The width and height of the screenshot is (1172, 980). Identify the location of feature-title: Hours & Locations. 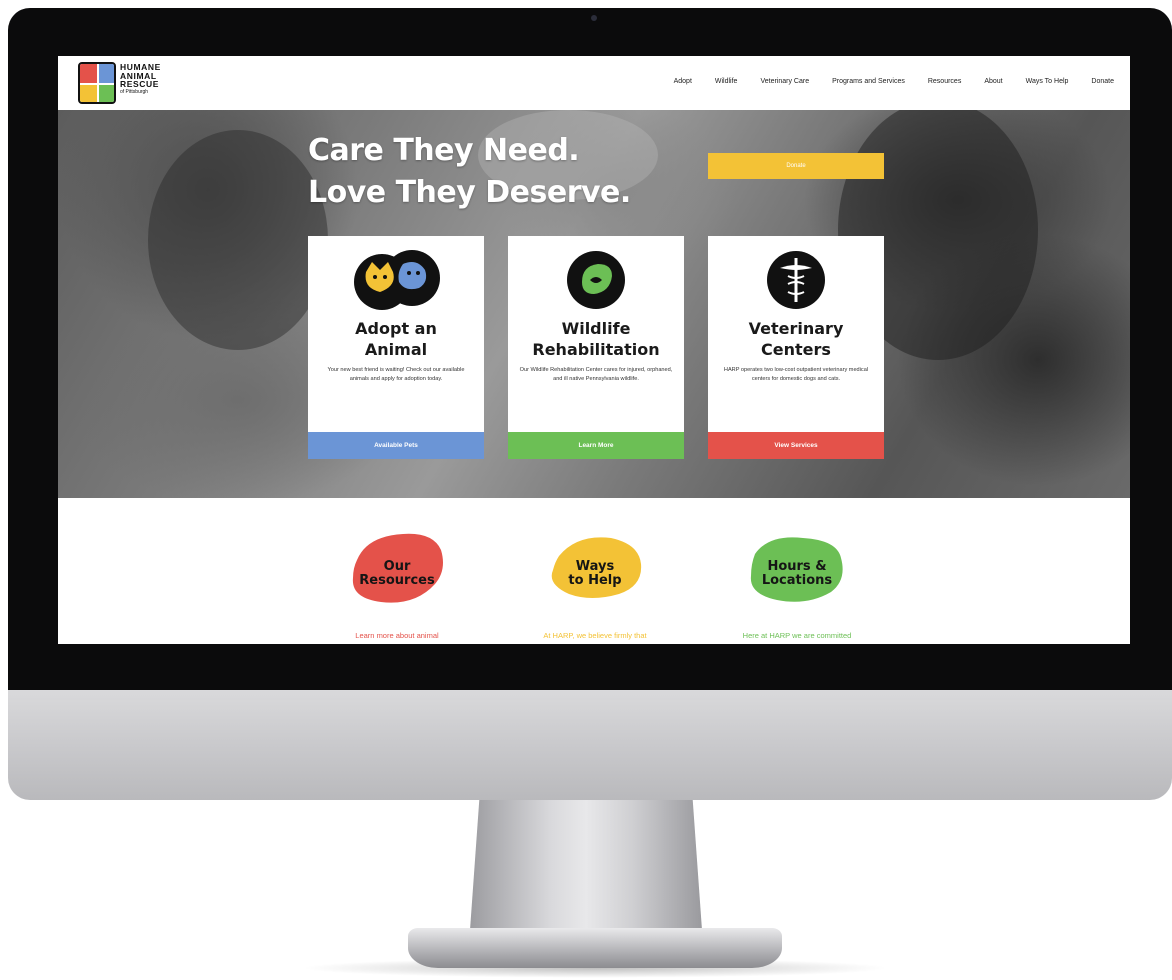
(797, 574).